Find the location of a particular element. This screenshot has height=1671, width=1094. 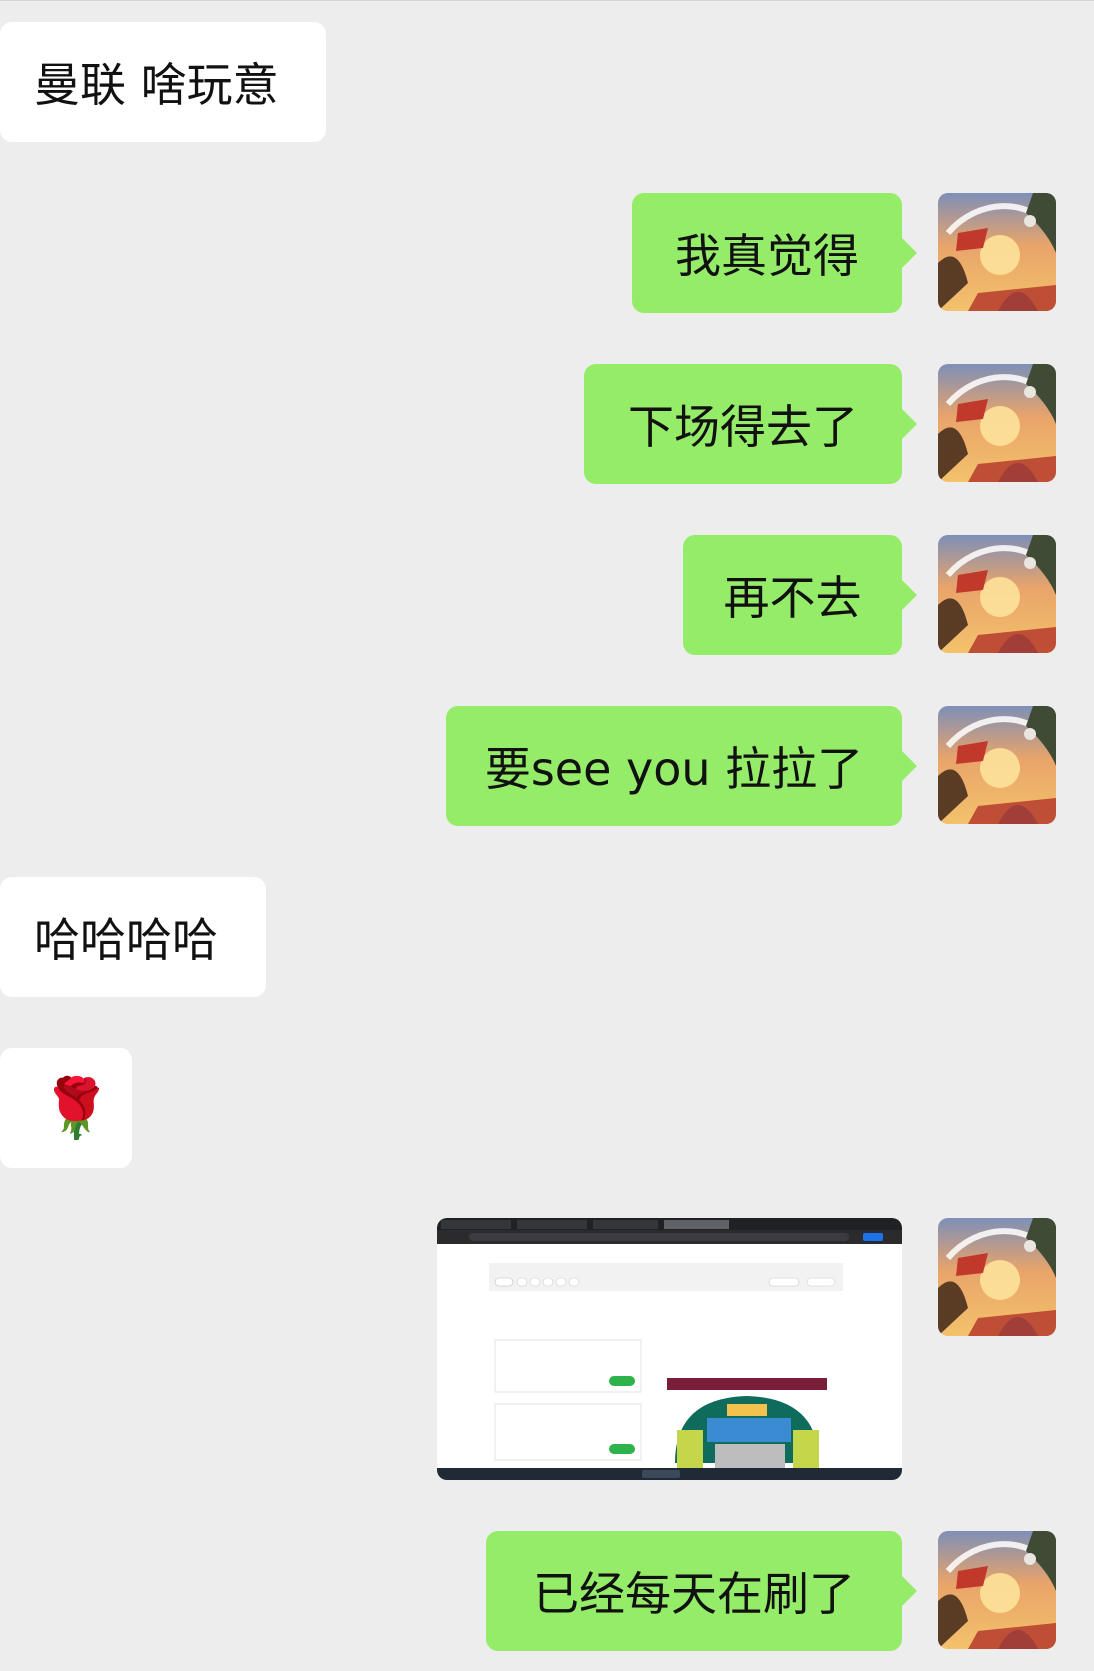

message-text: 再不去 is located at coordinates (792, 598).